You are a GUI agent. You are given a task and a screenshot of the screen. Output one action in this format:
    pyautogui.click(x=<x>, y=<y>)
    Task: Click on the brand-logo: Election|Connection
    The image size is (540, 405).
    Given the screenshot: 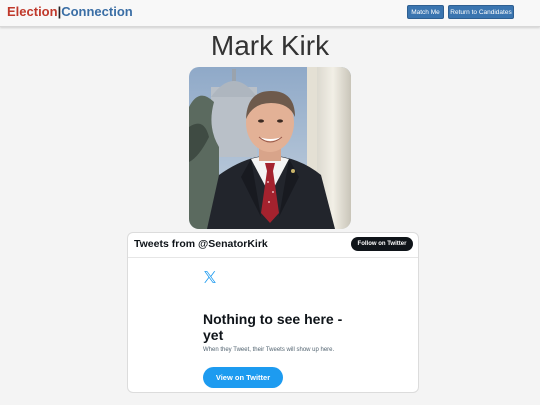 What is the action you would take?
    pyautogui.click(x=70, y=11)
    